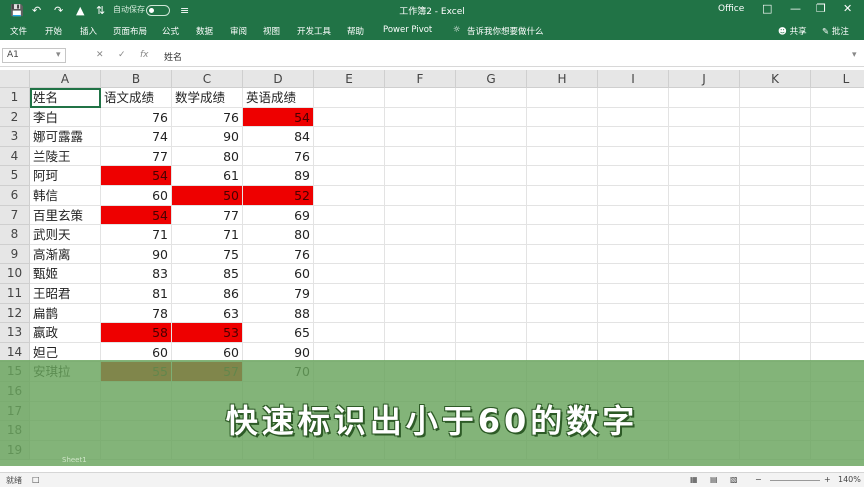  What do you see at coordinates (704, 333) in the screenshot?
I see `cell-j13` at bounding box center [704, 333].